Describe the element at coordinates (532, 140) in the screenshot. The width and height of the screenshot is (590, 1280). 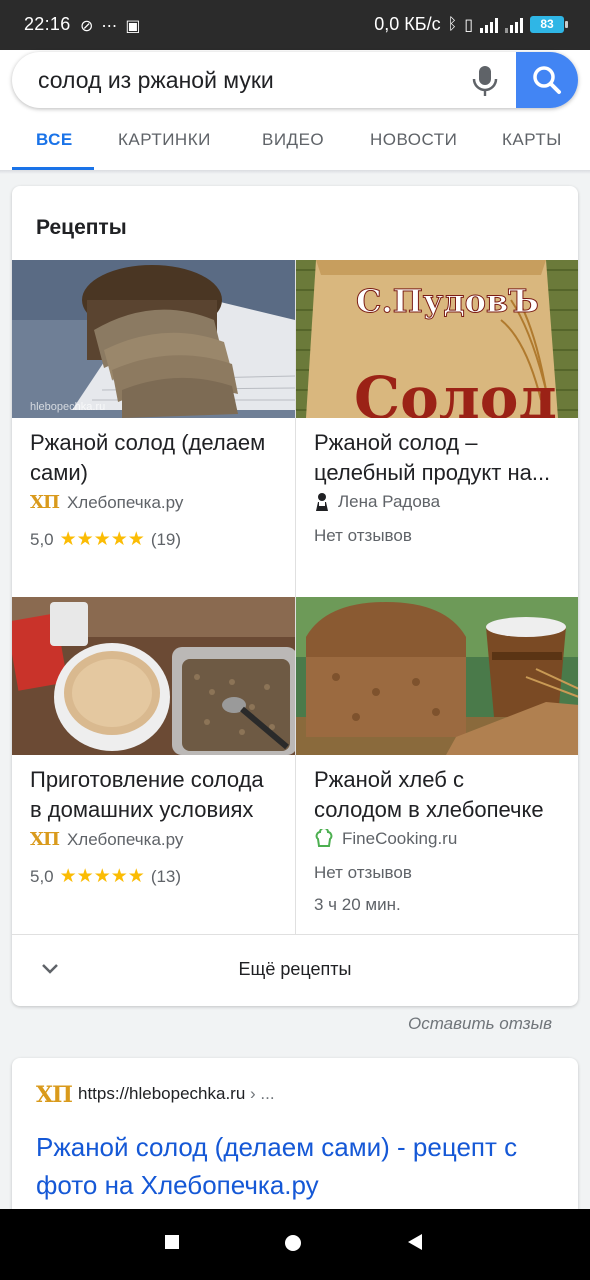
I see `tab-maps: КАРТЫ` at that location.